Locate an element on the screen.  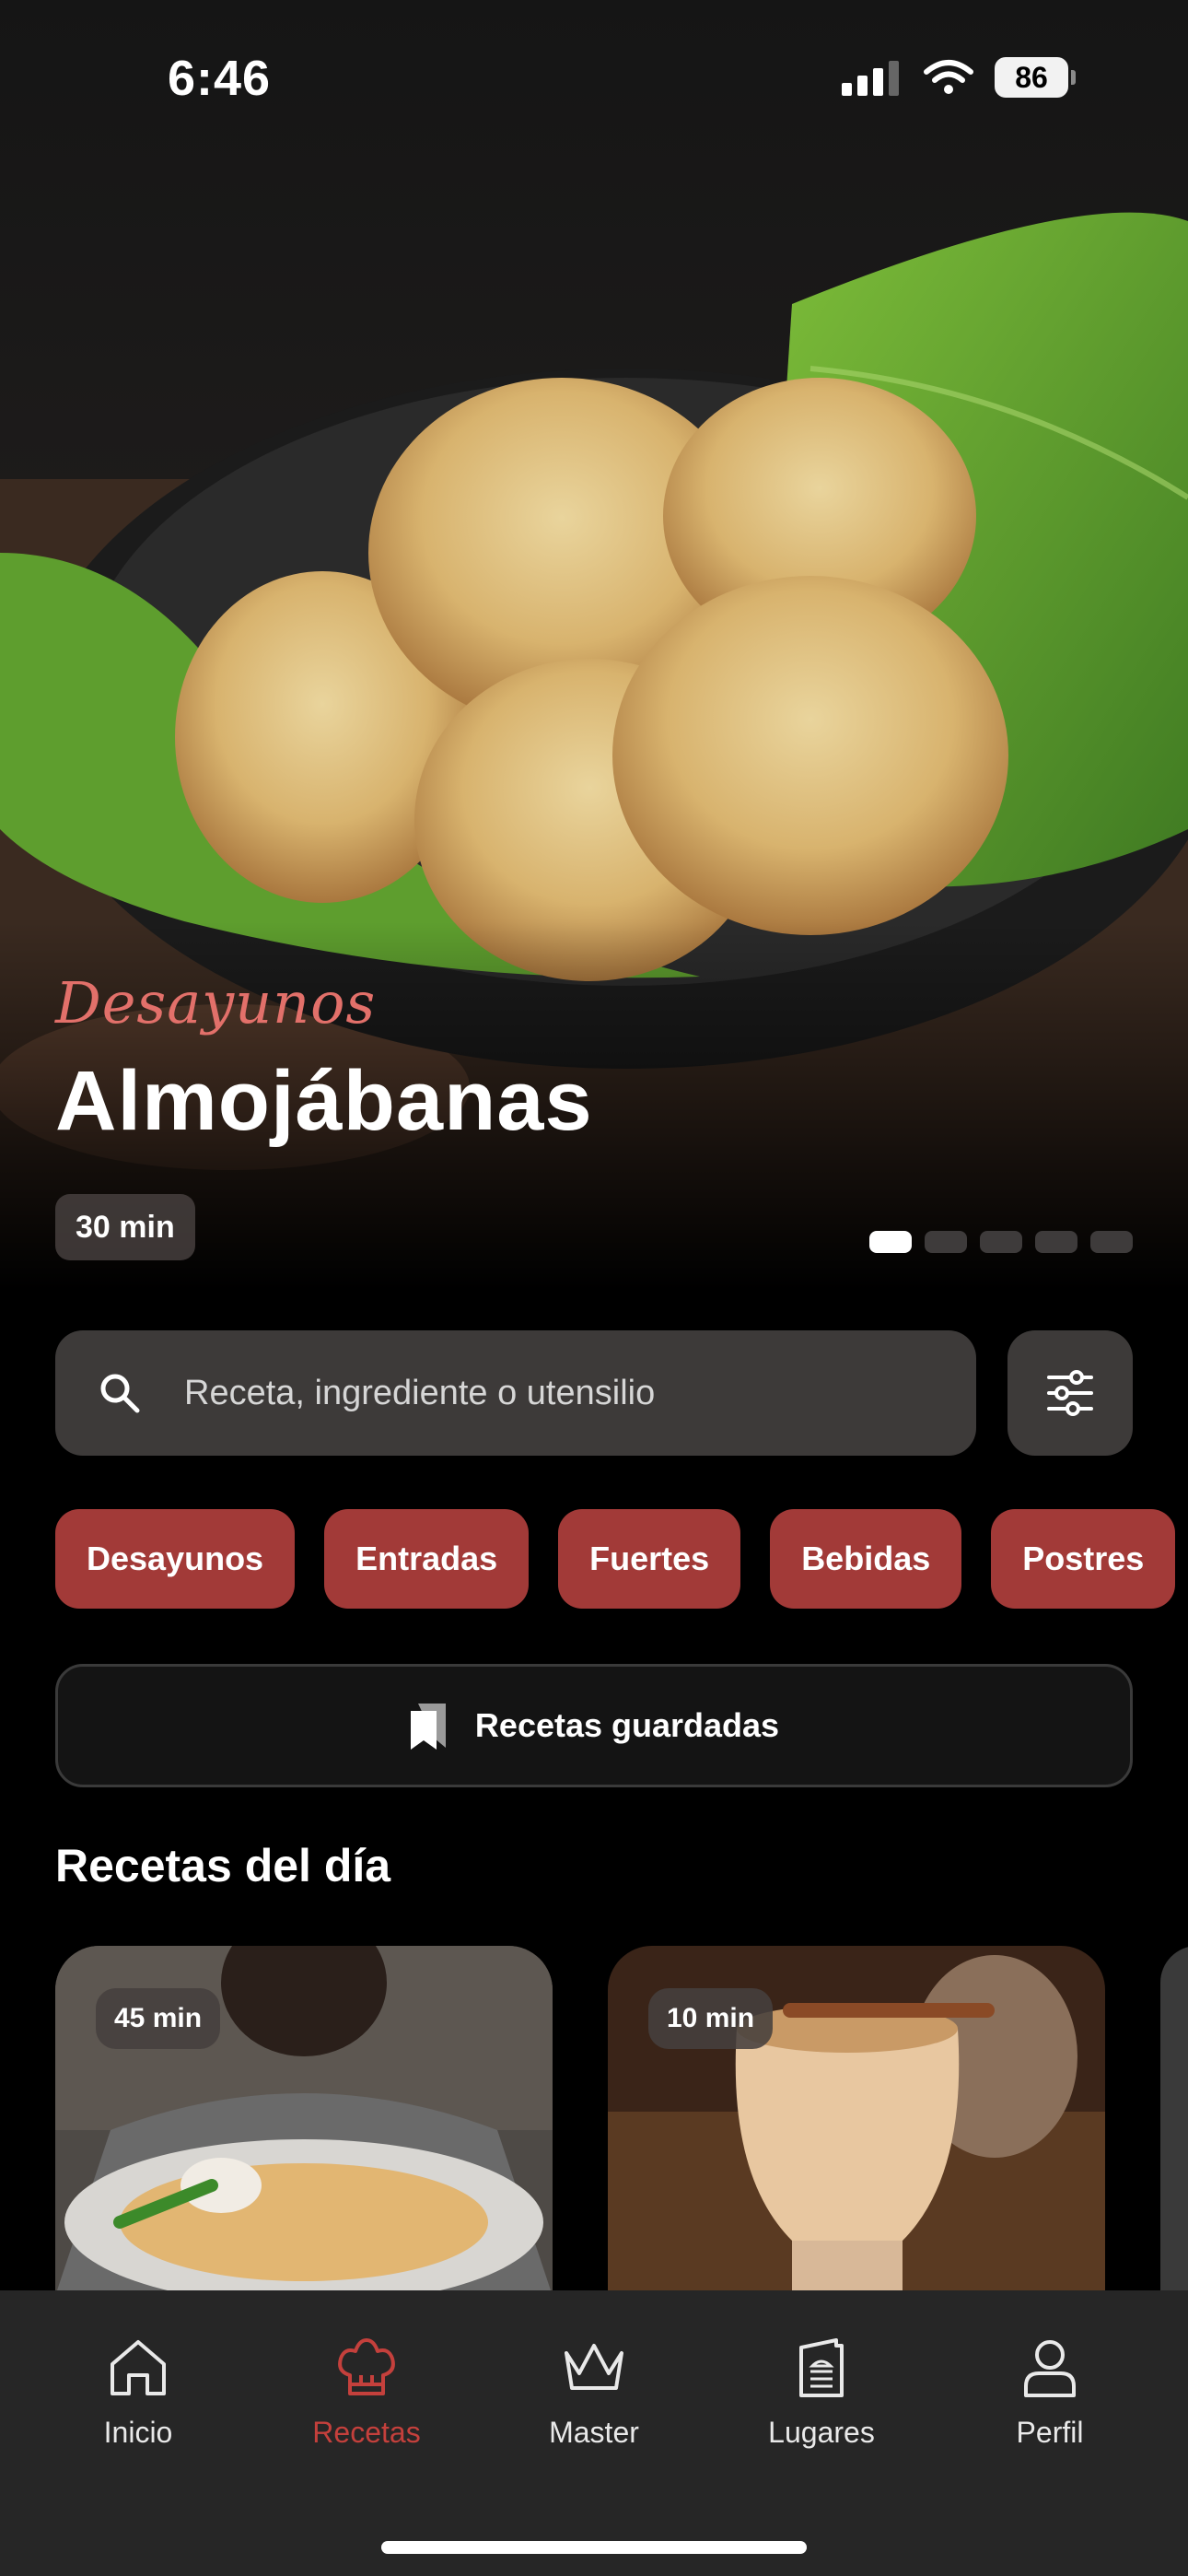
hero-title: Almojábanas is located at coordinates (324, 1101).